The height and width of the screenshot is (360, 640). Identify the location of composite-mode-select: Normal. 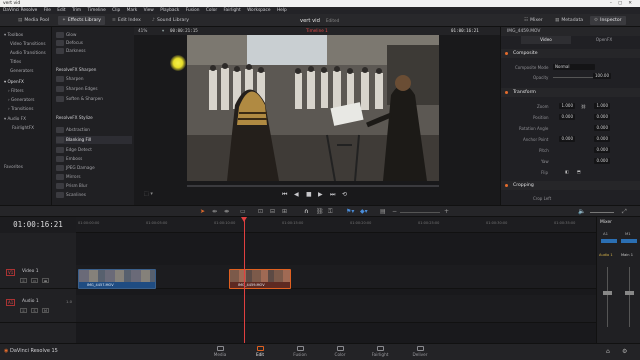
(574, 67).